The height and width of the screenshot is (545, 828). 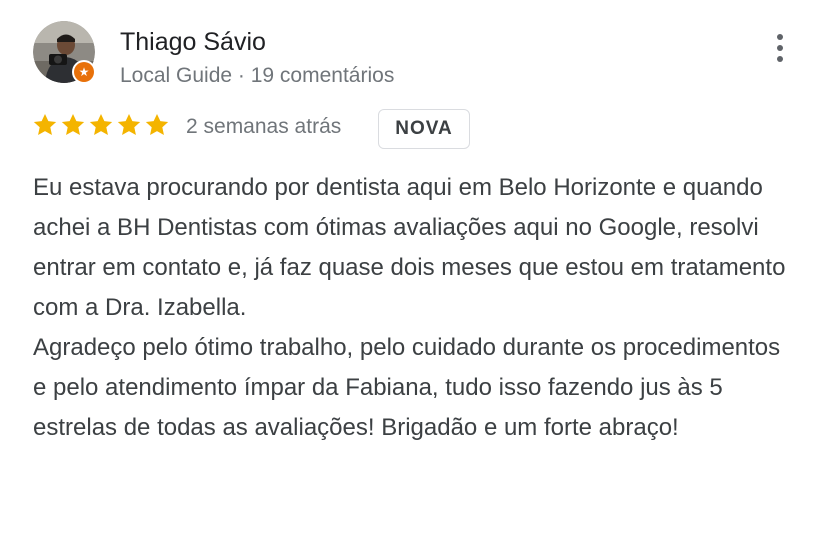 What do you see at coordinates (193, 42) in the screenshot?
I see `reviewer-name: Thiago Sávio` at bounding box center [193, 42].